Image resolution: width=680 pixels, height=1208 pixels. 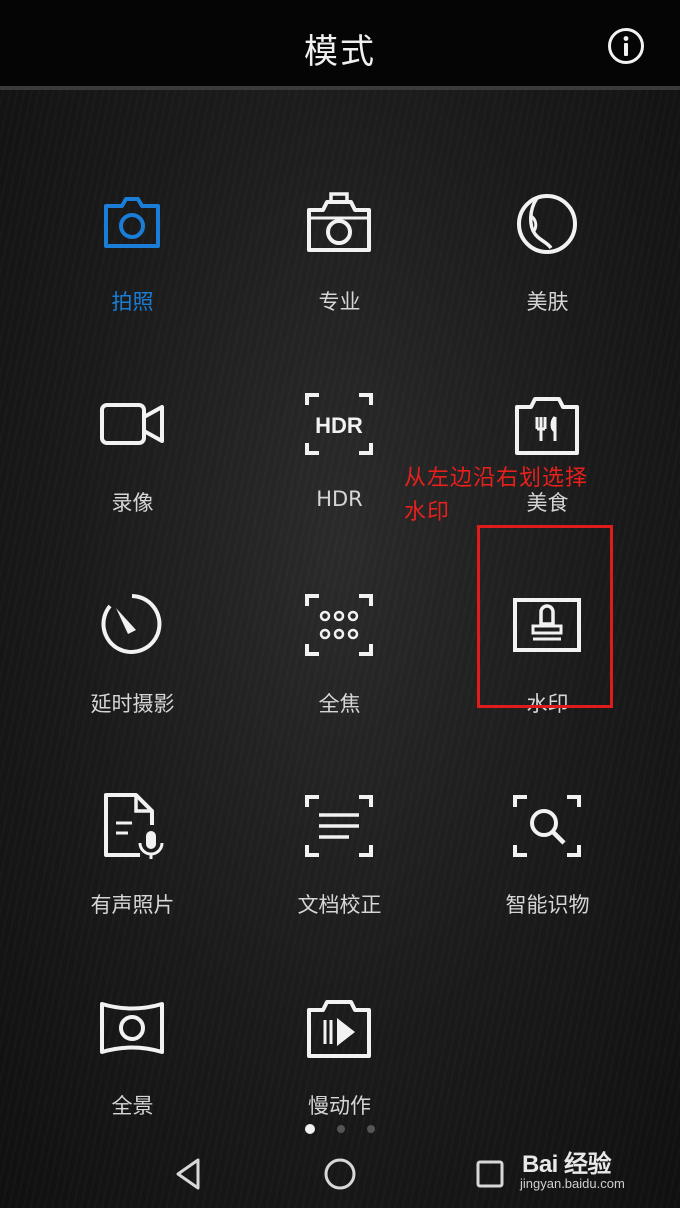 What do you see at coordinates (572, 1183) in the screenshot?
I see `watermark-url: jingyan.baidu.com` at bounding box center [572, 1183].